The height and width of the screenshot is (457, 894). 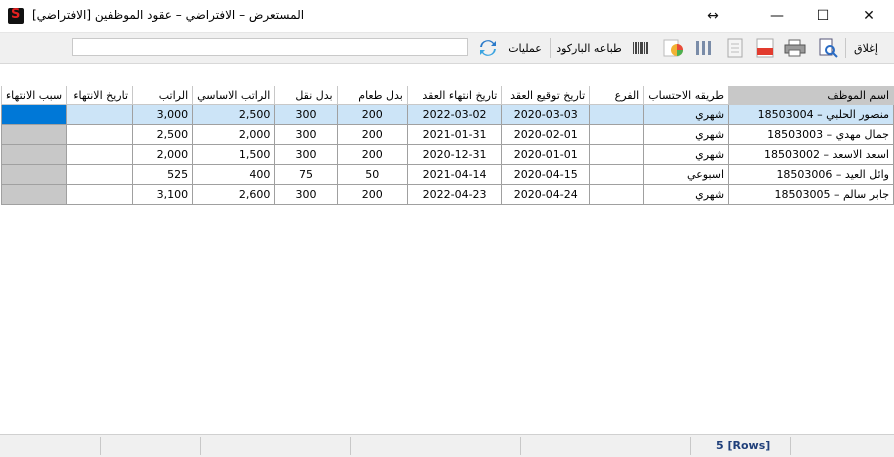 What do you see at coordinates (234, 174) in the screenshot?
I see `cell-basic-salary: 400` at bounding box center [234, 174].